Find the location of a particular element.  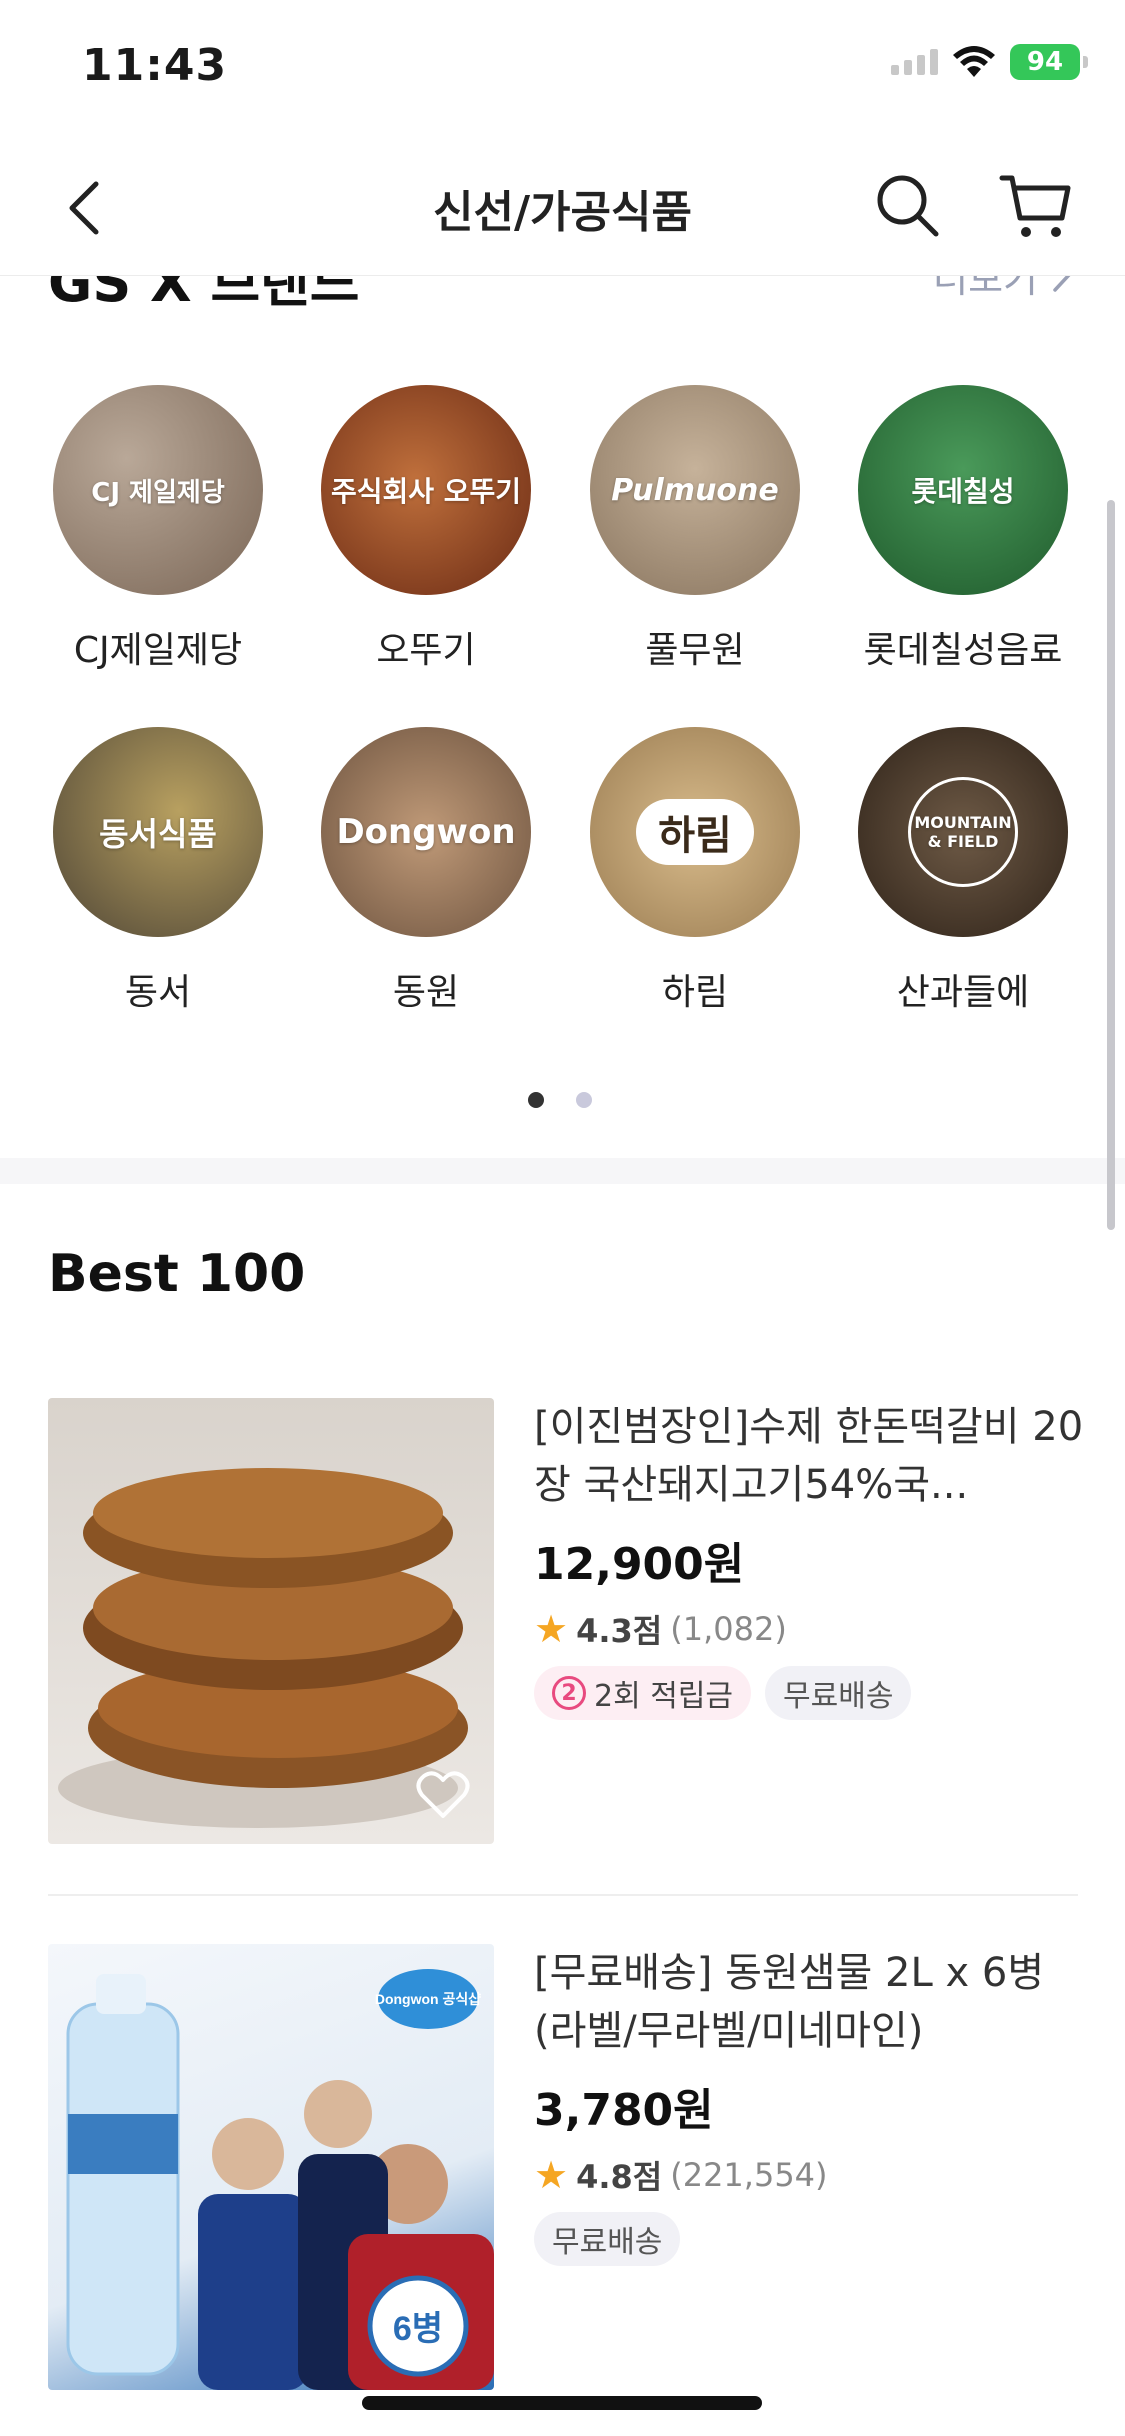

brand-logo: Dongwon is located at coordinates (426, 832).